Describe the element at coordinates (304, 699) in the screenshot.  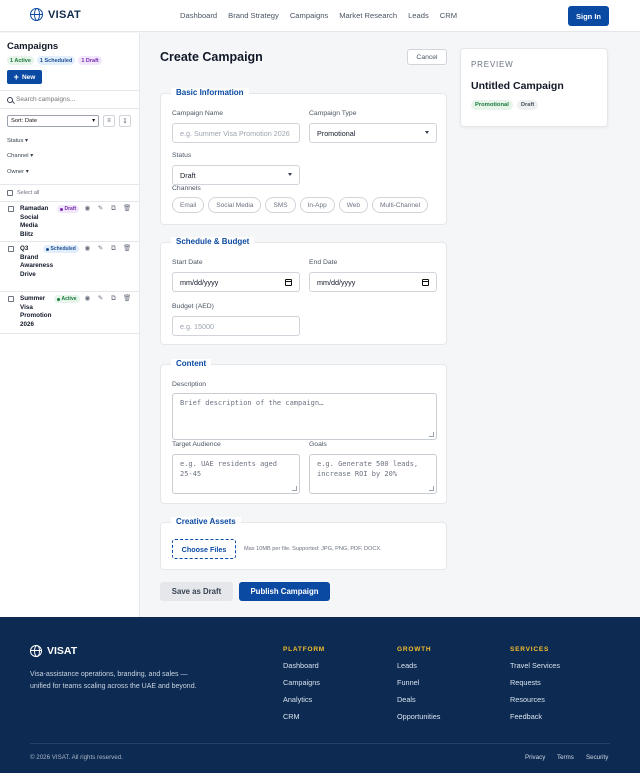
I see `footer-link: Analytics` at that location.